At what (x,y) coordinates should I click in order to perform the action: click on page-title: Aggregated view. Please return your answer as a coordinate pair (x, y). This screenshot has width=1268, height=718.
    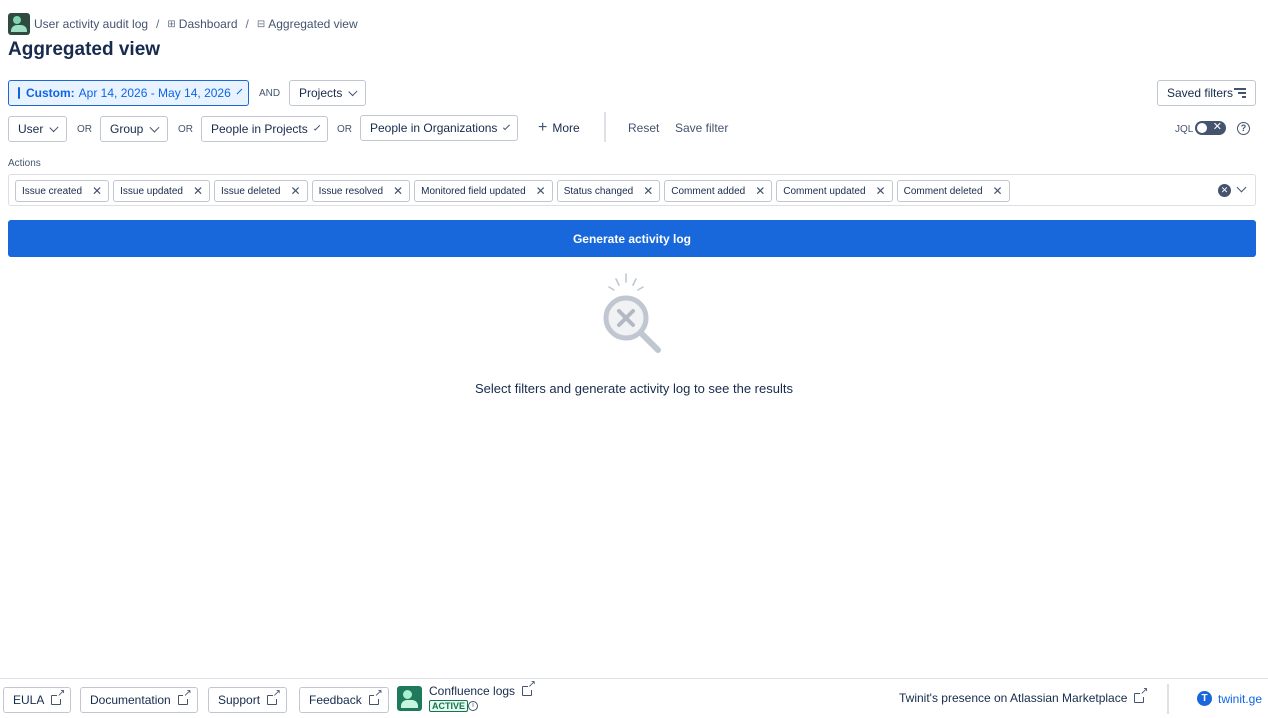
    Looking at the image, I should click on (84, 49).